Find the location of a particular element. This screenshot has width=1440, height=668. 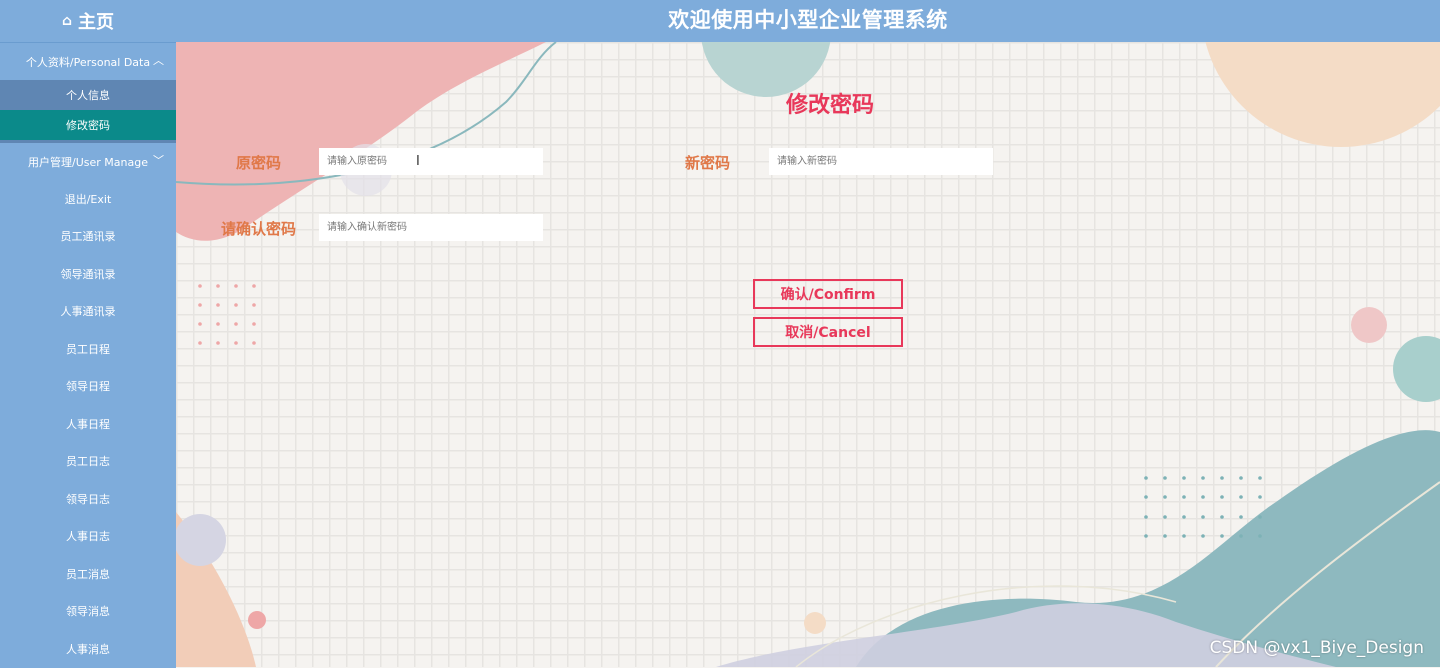

submenu-personal-data: 个人信息 修改密码 is located at coordinates (88, 110).